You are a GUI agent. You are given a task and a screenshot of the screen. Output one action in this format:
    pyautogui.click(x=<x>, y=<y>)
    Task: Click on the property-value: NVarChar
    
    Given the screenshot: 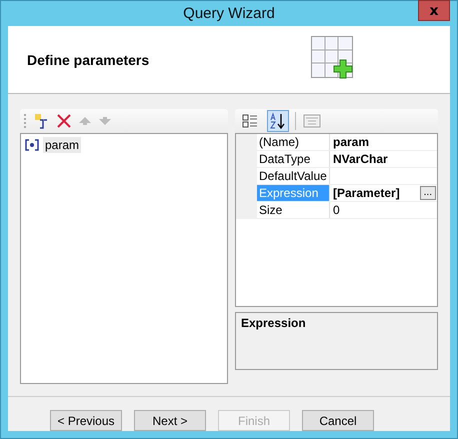 What is the action you would take?
    pyautogui.click(x=360, y=159)
    